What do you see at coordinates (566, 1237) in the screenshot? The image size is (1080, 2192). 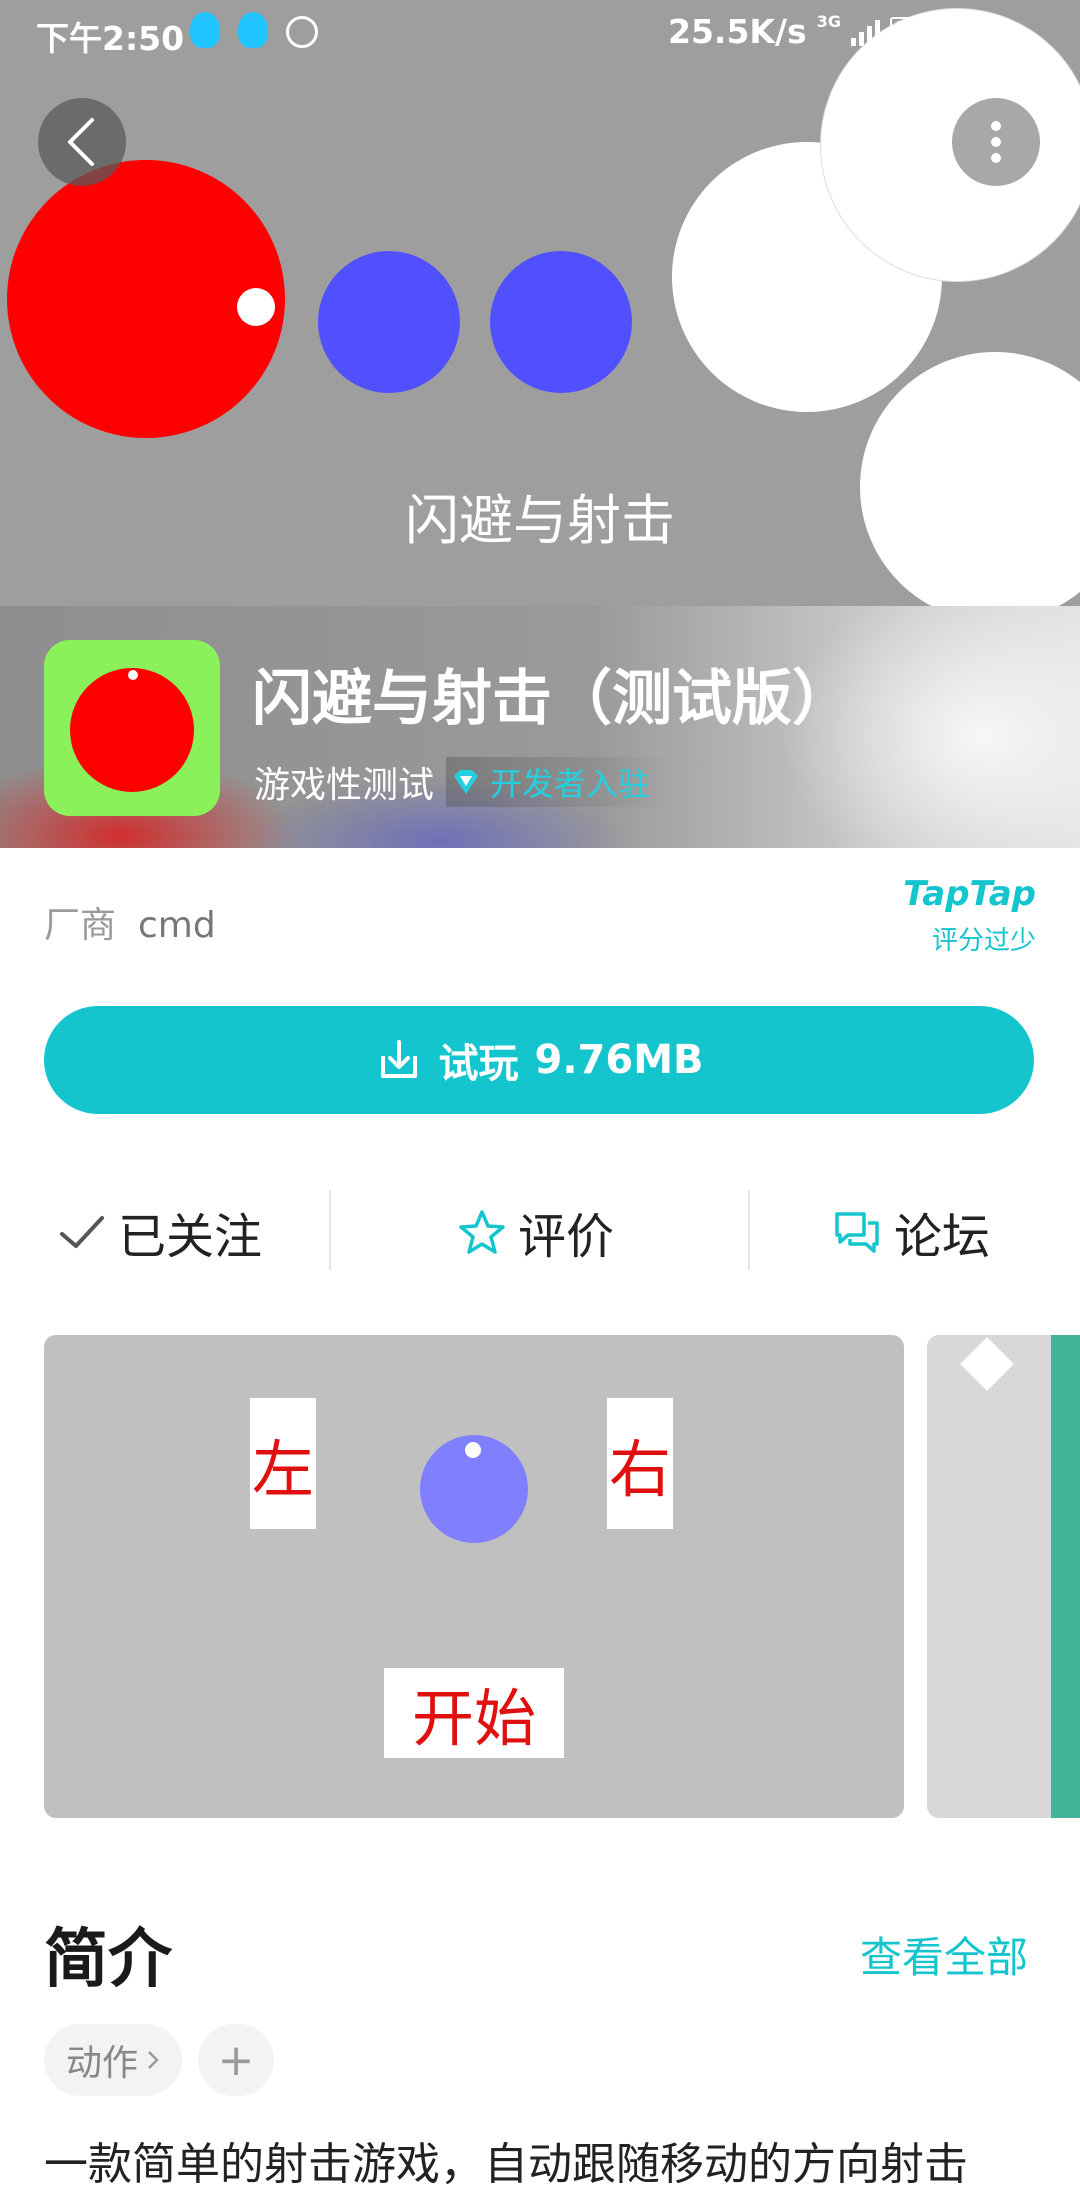 I see `review-label: 评价` at bounding box center [566, 1237].